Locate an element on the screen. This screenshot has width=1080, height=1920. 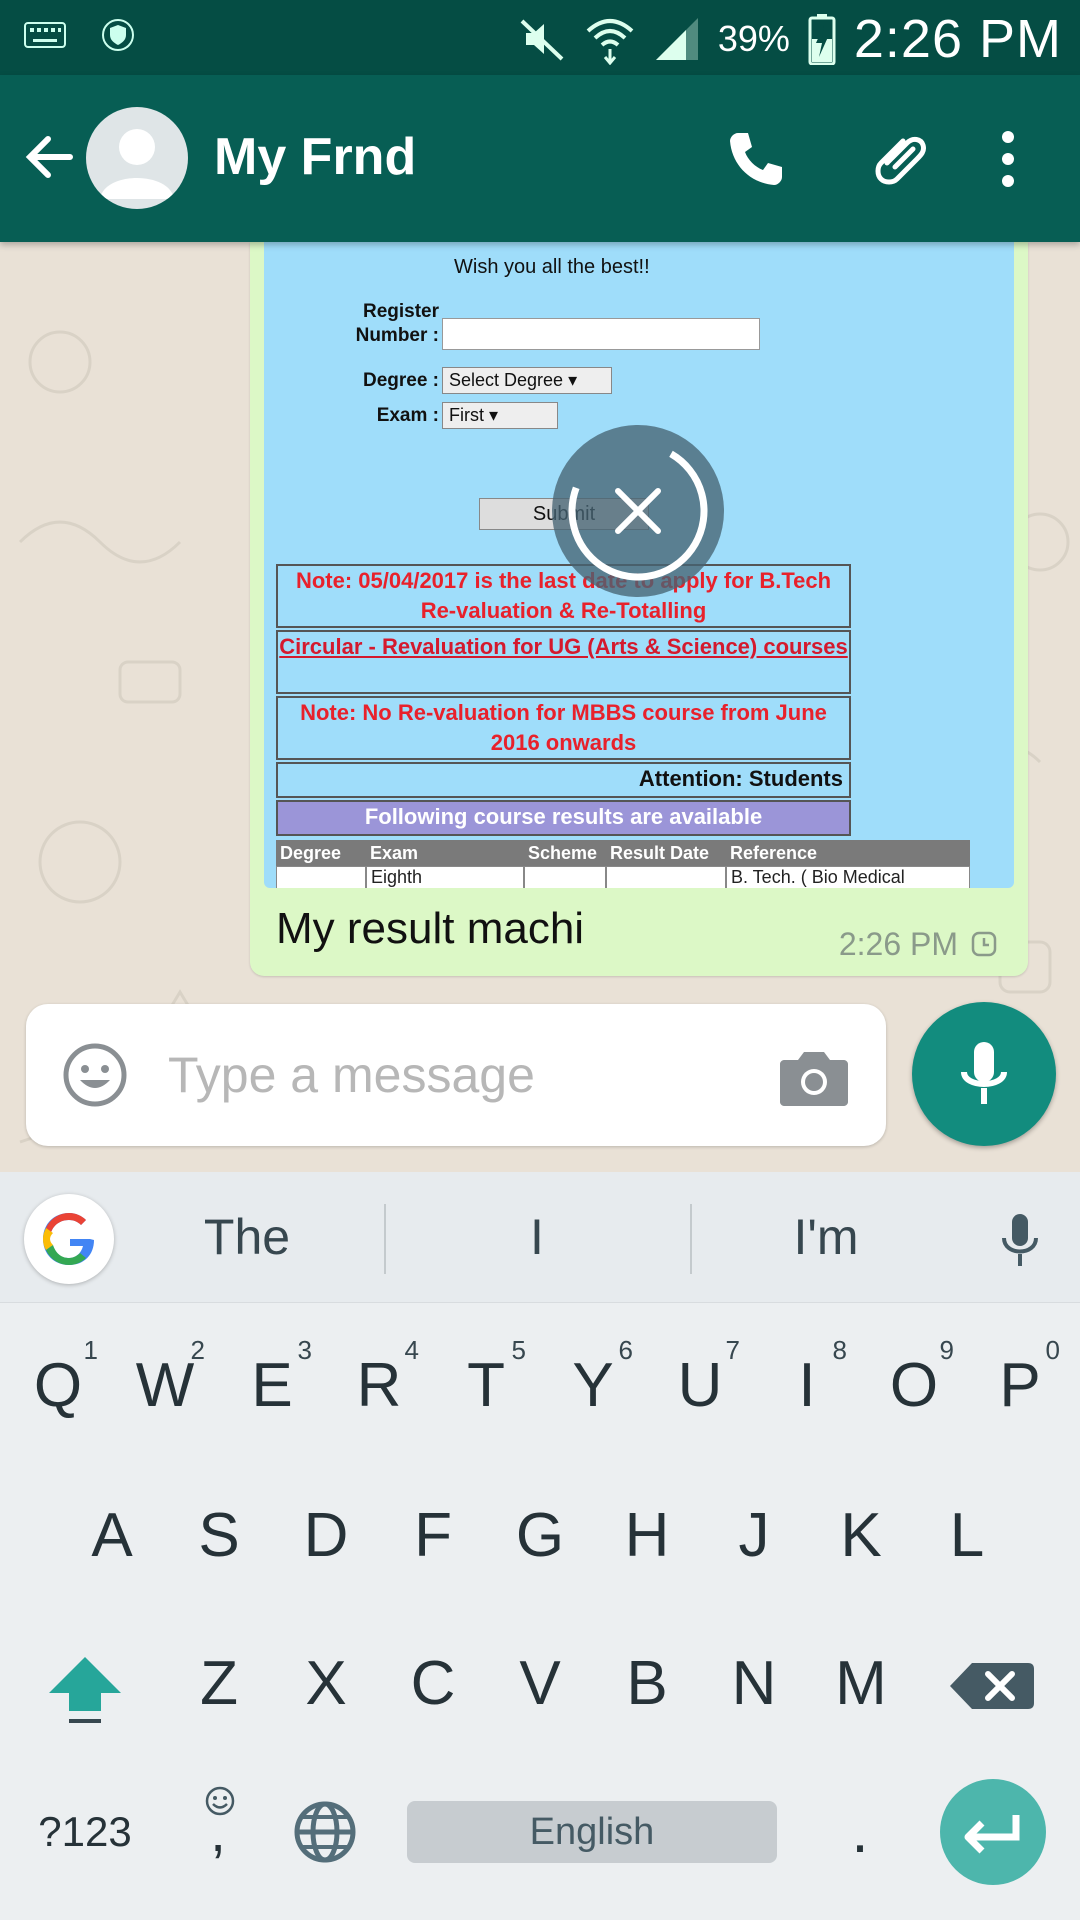
key-s: S is located at coordinates (219, 1536).